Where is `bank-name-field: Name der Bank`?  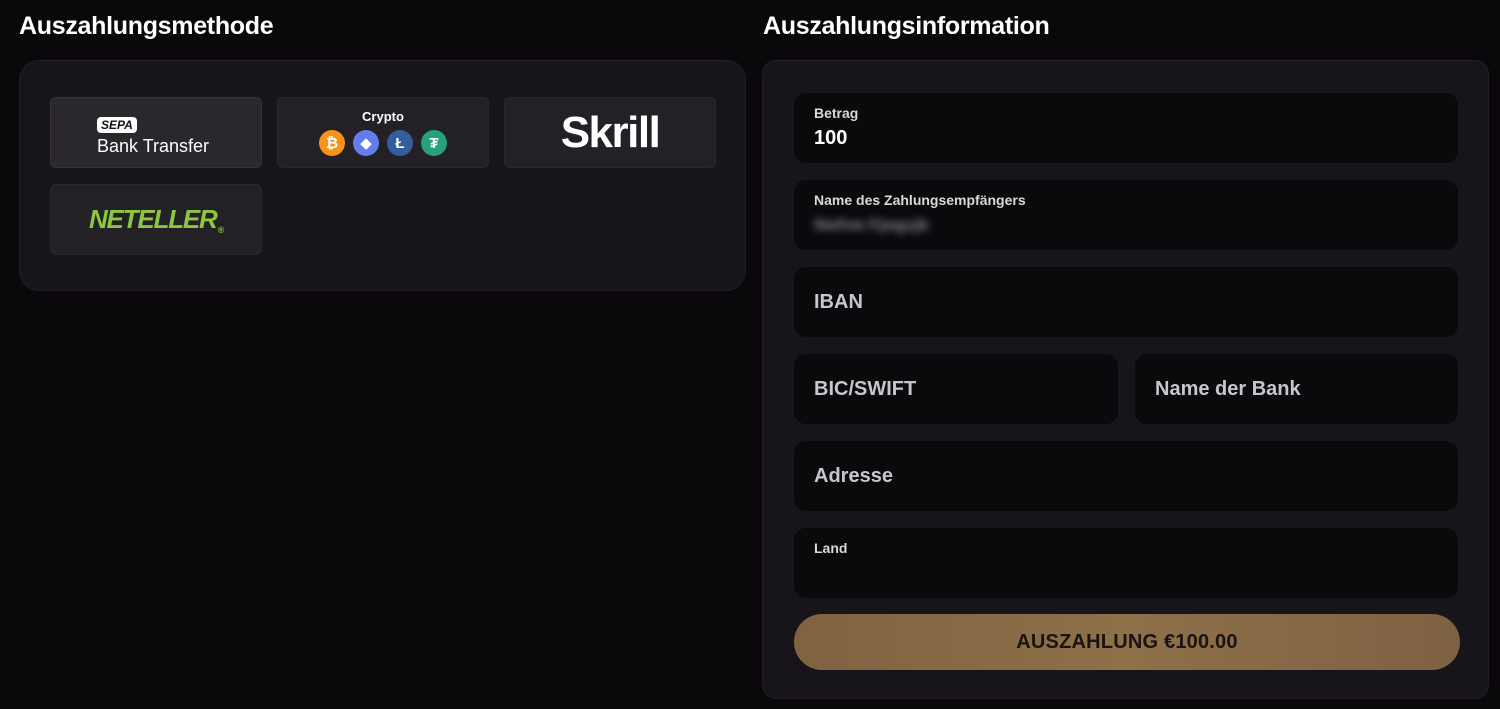 bank-name-field: Name der Bank is located at coordinates (1296, 389).